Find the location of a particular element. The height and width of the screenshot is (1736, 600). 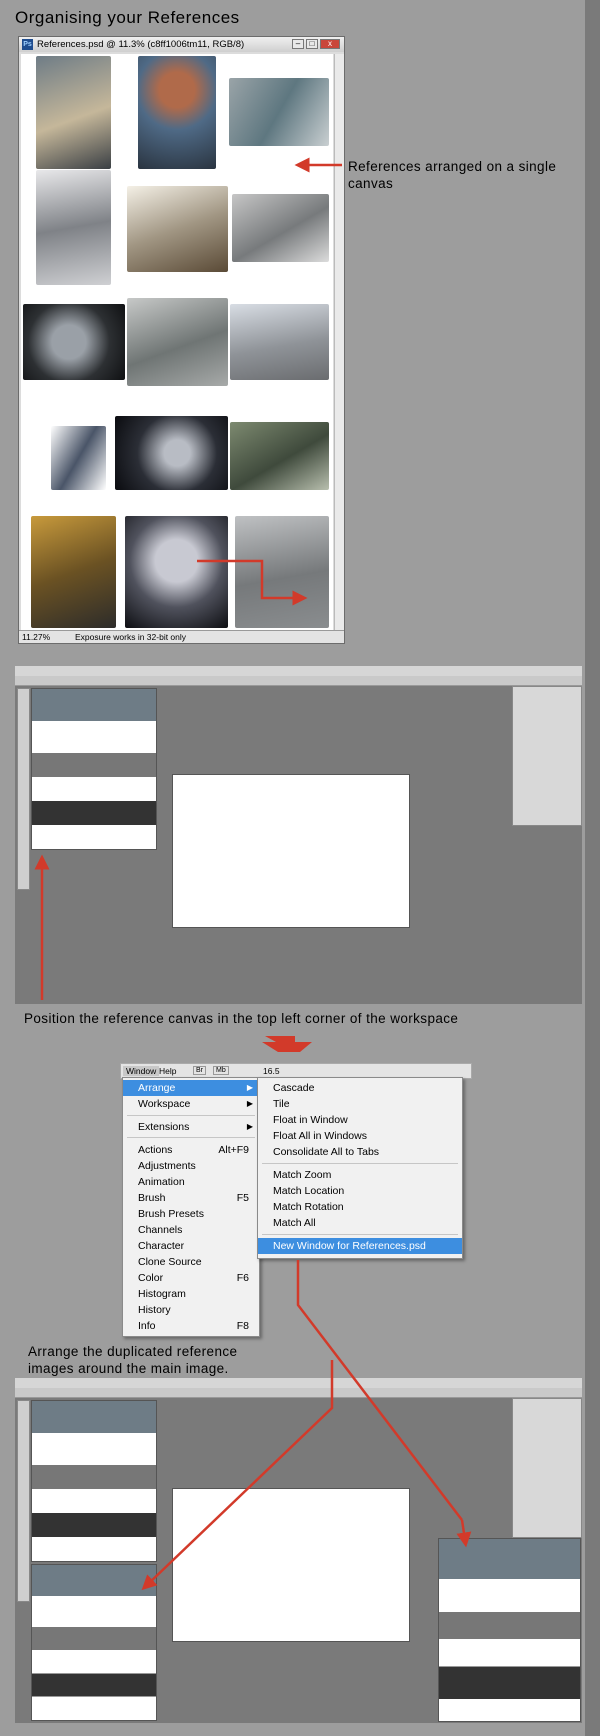

arrow-down-to-menu is located at coordinates (287, 1044).